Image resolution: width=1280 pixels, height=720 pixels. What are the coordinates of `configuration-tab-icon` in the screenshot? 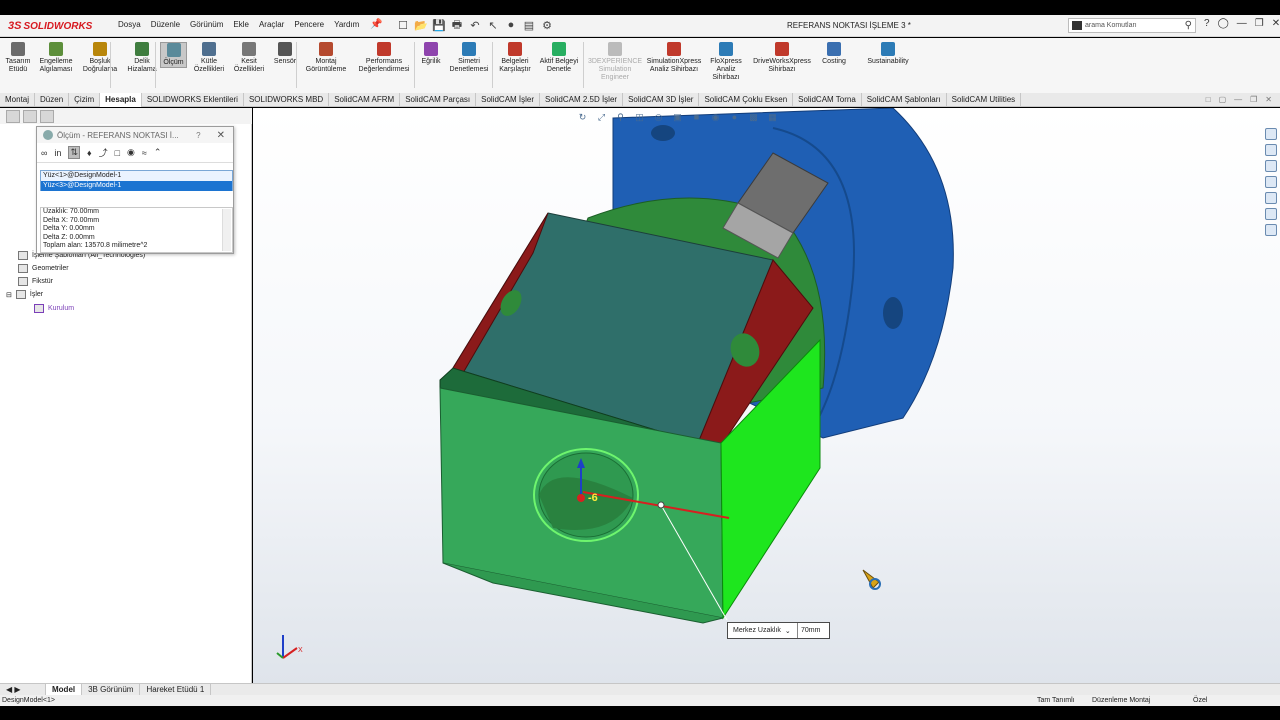 It's located at (47, 116).